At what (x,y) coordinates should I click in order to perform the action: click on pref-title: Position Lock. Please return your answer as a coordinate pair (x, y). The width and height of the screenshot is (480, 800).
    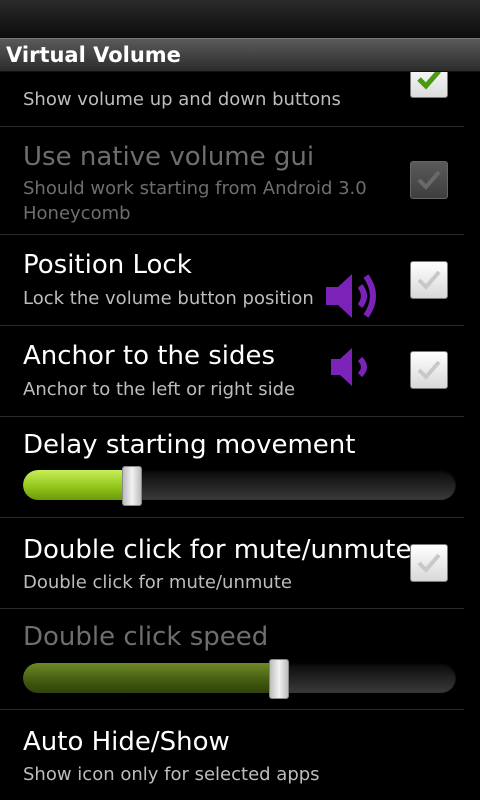
    Looking at the image, I should click on (107, 265).